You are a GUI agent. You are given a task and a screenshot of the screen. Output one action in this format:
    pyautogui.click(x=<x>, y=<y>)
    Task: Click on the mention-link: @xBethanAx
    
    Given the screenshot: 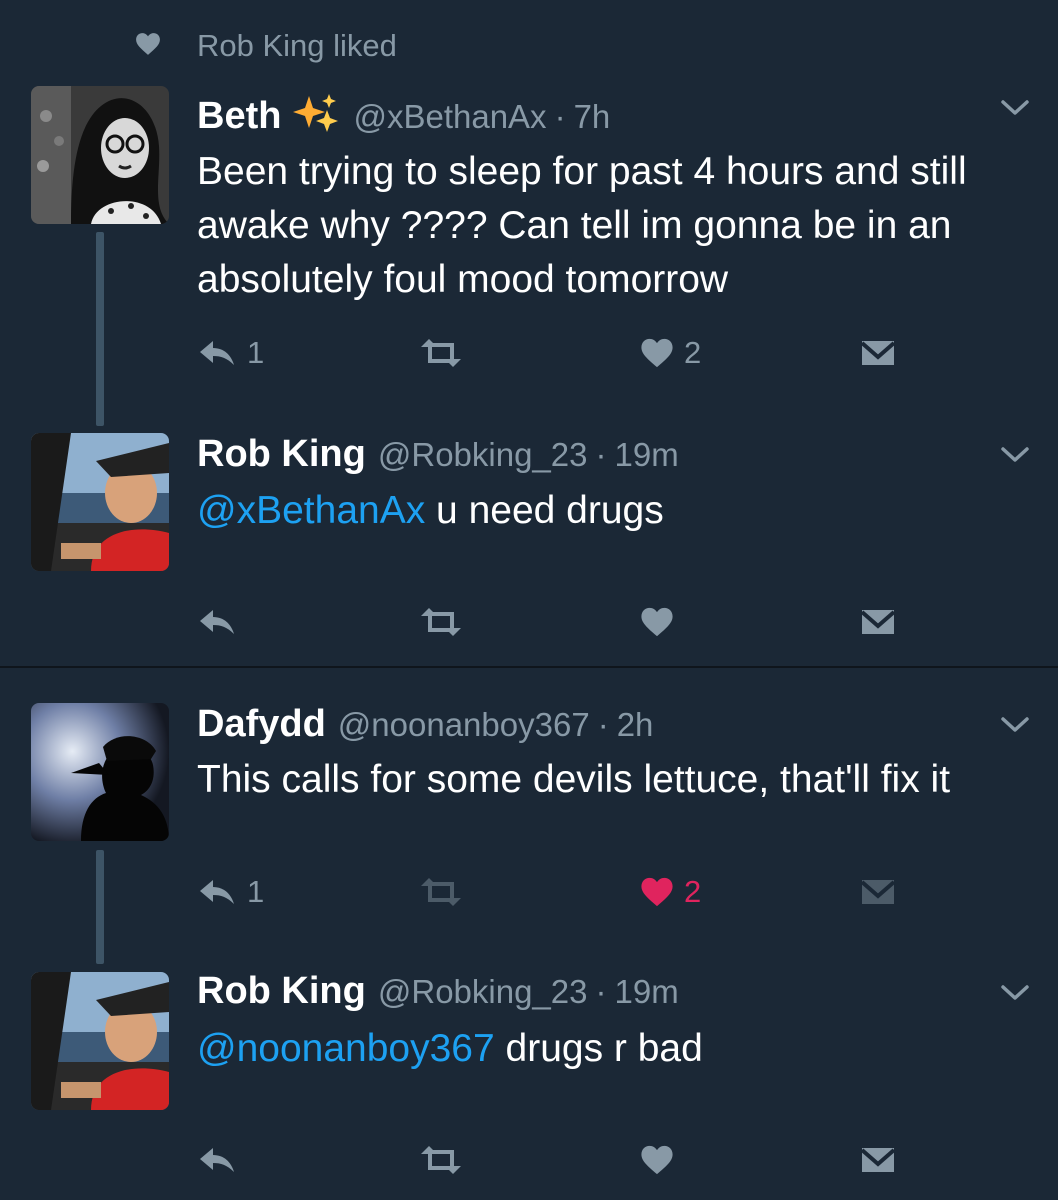 What is the action you would take?
    pyautogui.click(x=311, y=510)
    